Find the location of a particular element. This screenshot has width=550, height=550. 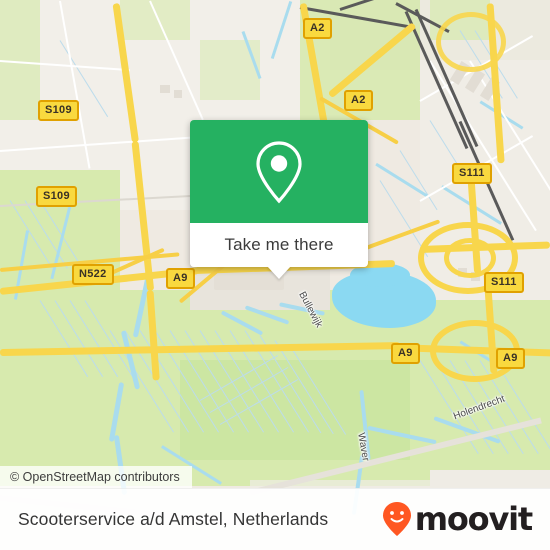

road-shield-s111-north: S111 is located at coordinates (472, 173).